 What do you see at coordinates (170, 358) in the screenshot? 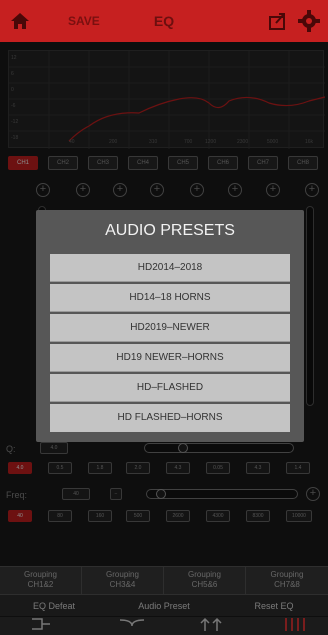
I see `preset-item: HD19 NEWER–HORNS` at bounding box center [170, 358].